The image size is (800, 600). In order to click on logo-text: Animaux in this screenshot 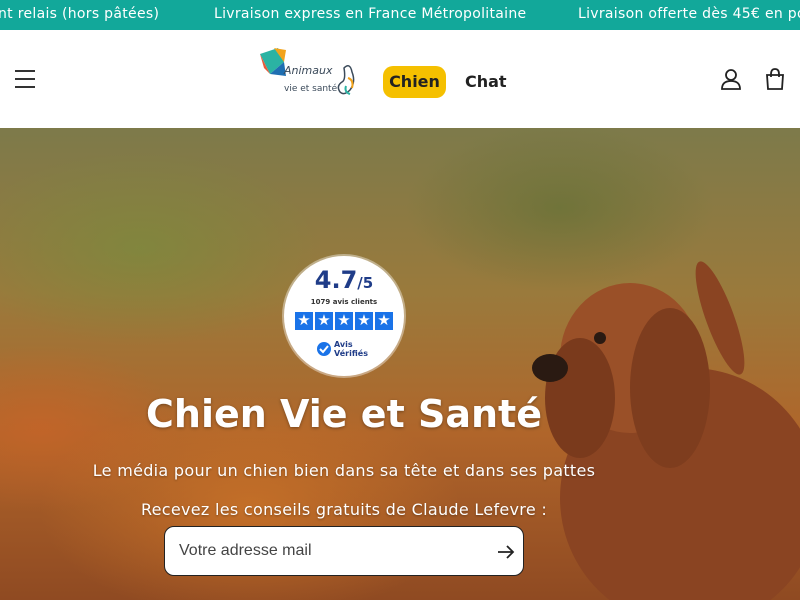, I will do `click(308, 70)`.